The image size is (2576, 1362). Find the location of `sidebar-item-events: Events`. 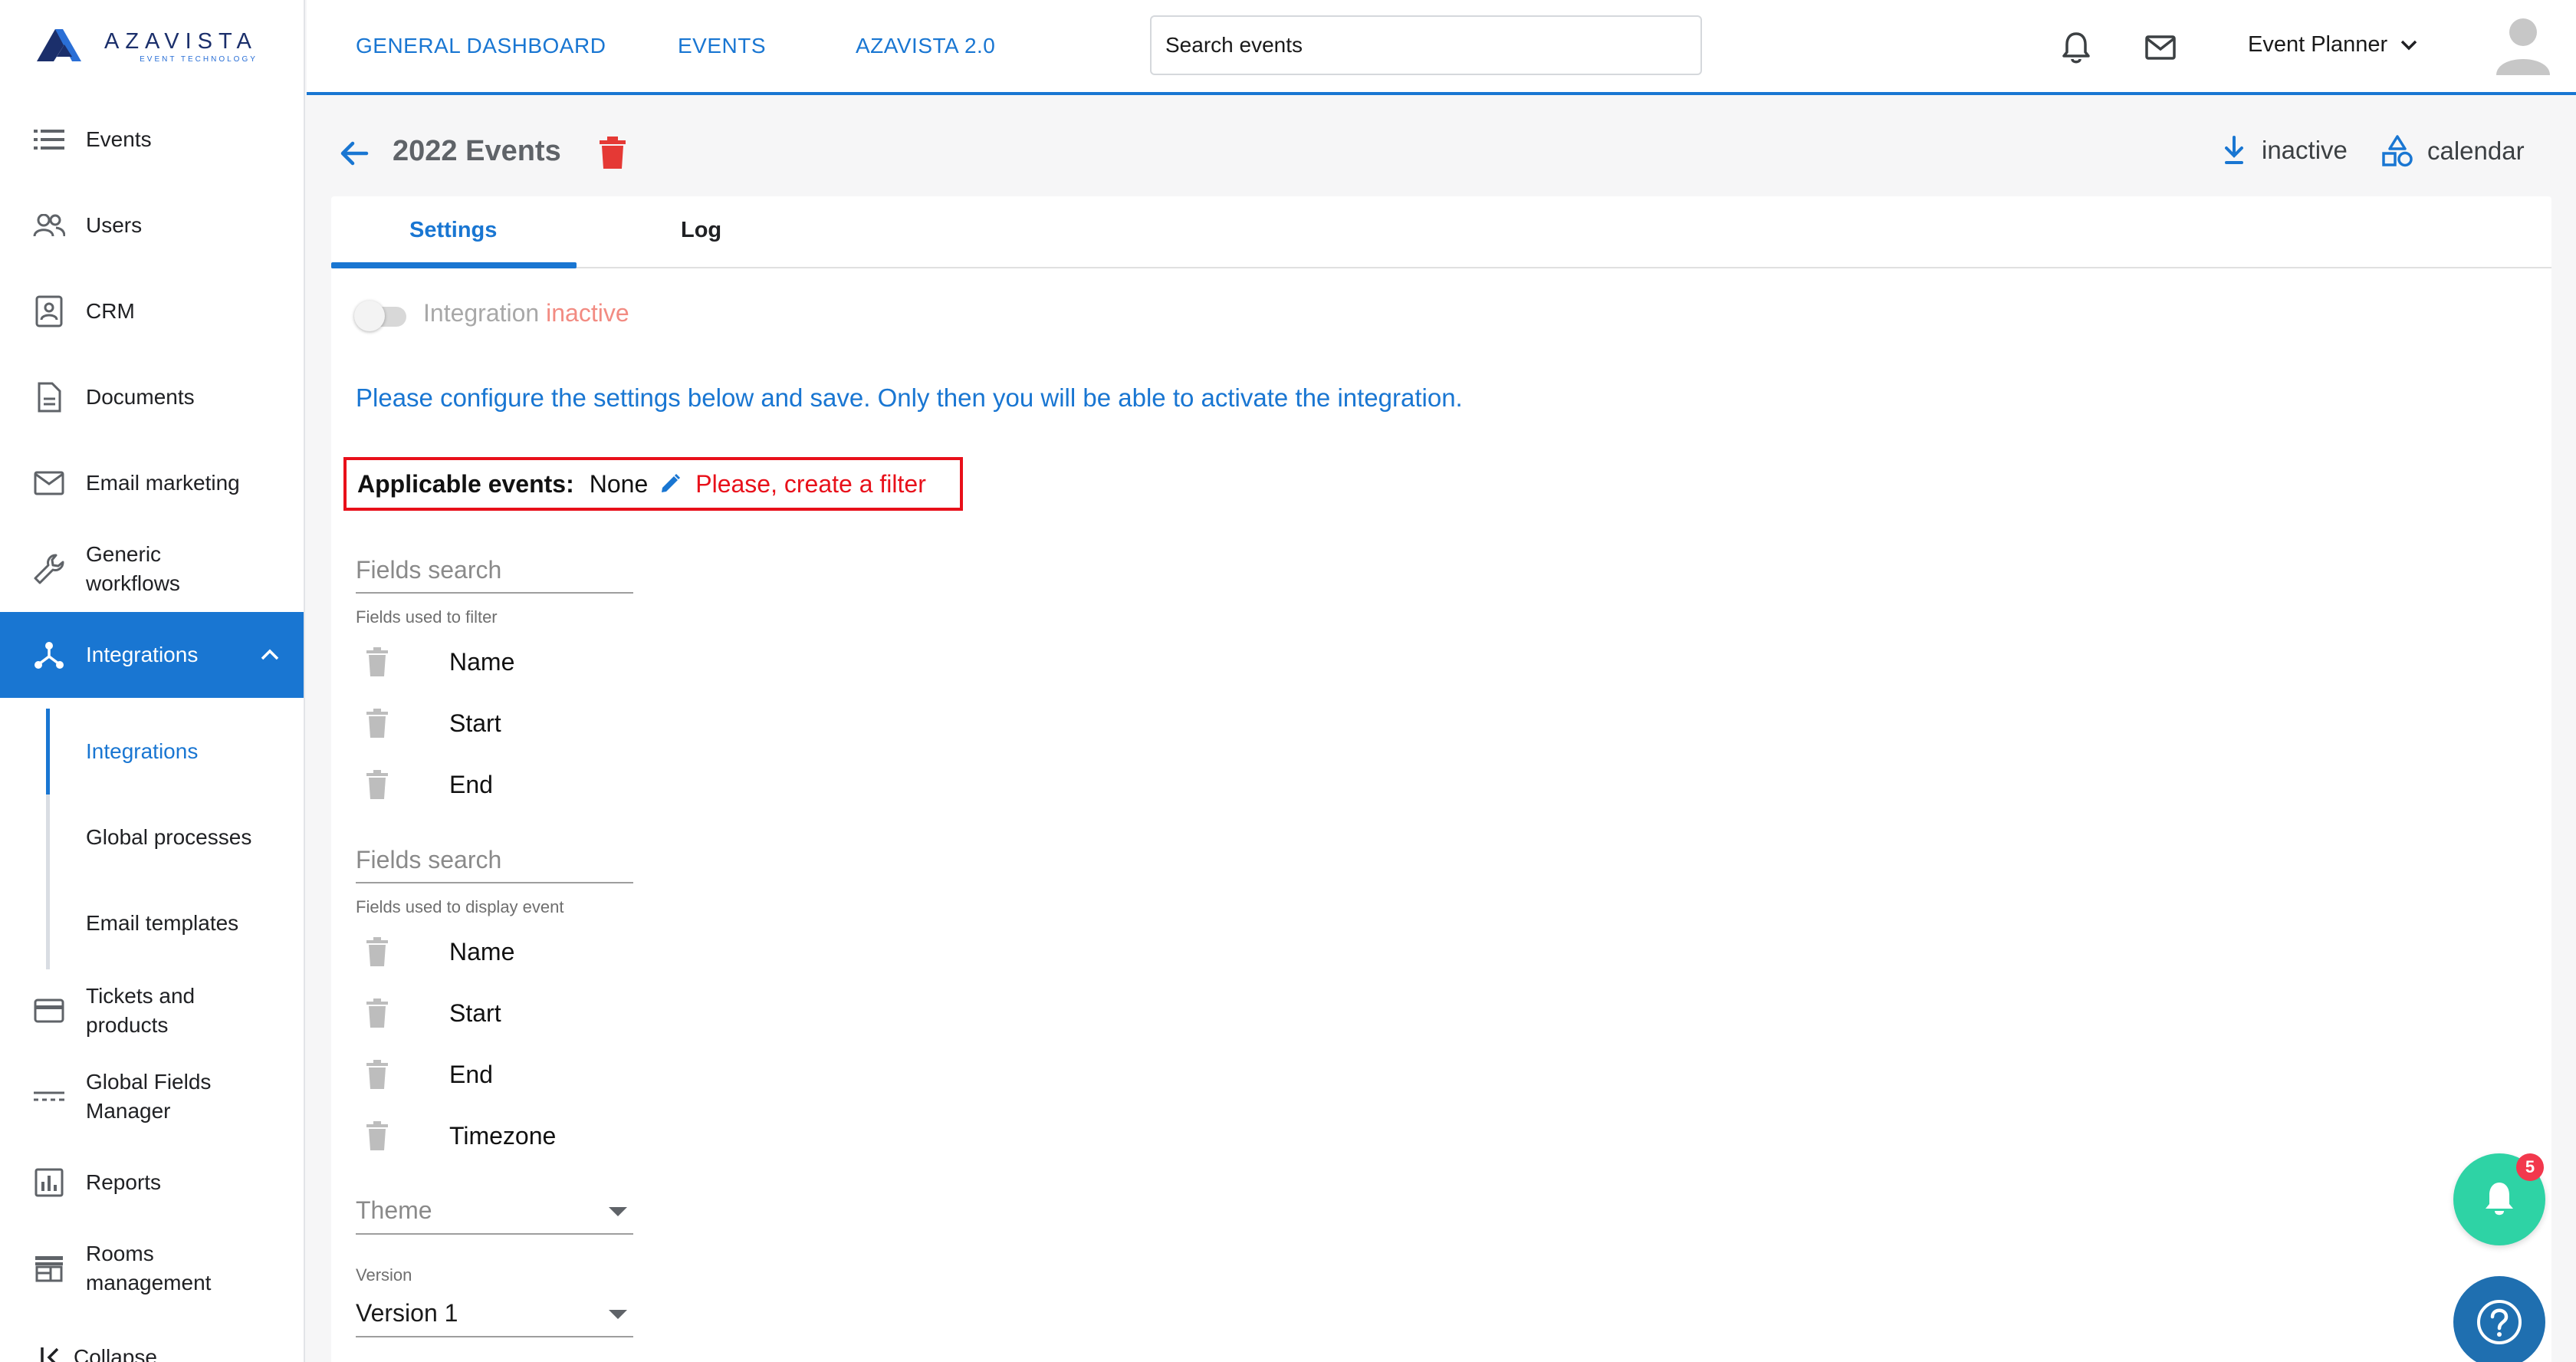

sidebar-item-events: Events is located at coordinates (152, 139).